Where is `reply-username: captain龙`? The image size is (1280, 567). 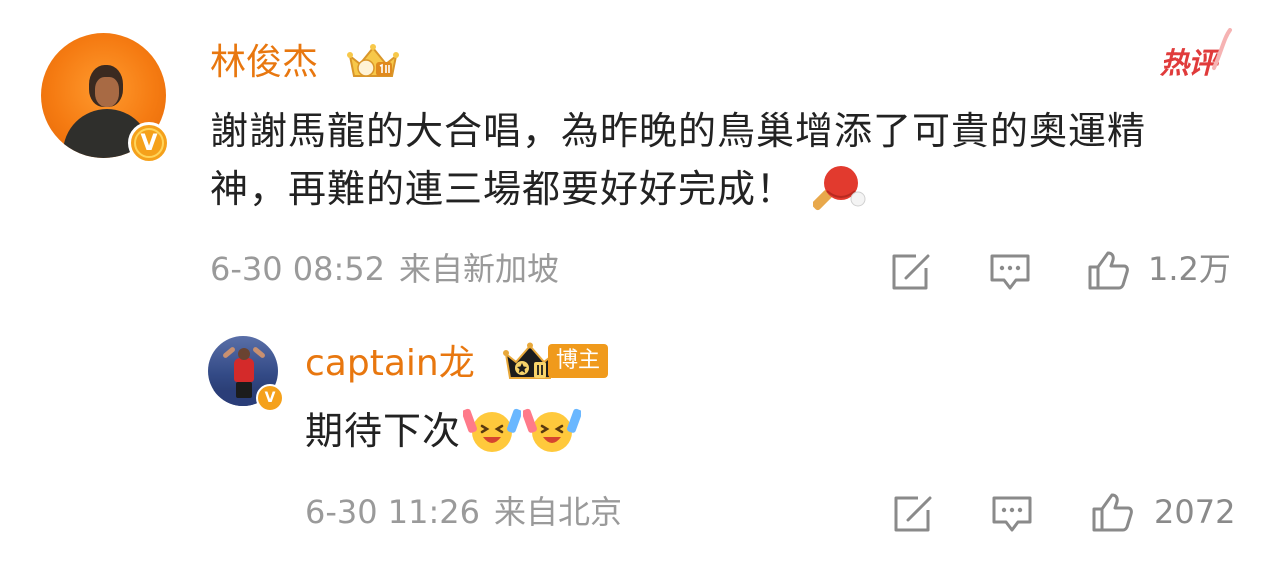 reply-username: captain龙 is located at coordinates (390, 364).